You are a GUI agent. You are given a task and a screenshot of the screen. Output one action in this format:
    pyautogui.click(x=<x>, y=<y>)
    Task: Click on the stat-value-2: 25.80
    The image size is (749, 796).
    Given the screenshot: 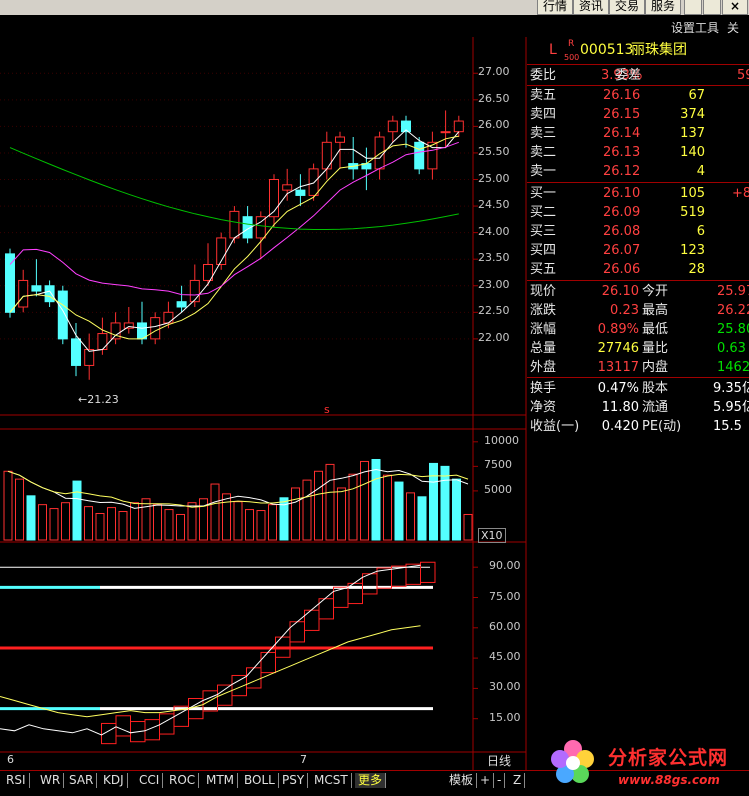 What is the action you would take?
    pyautogui.click(x=733, y=329)
    